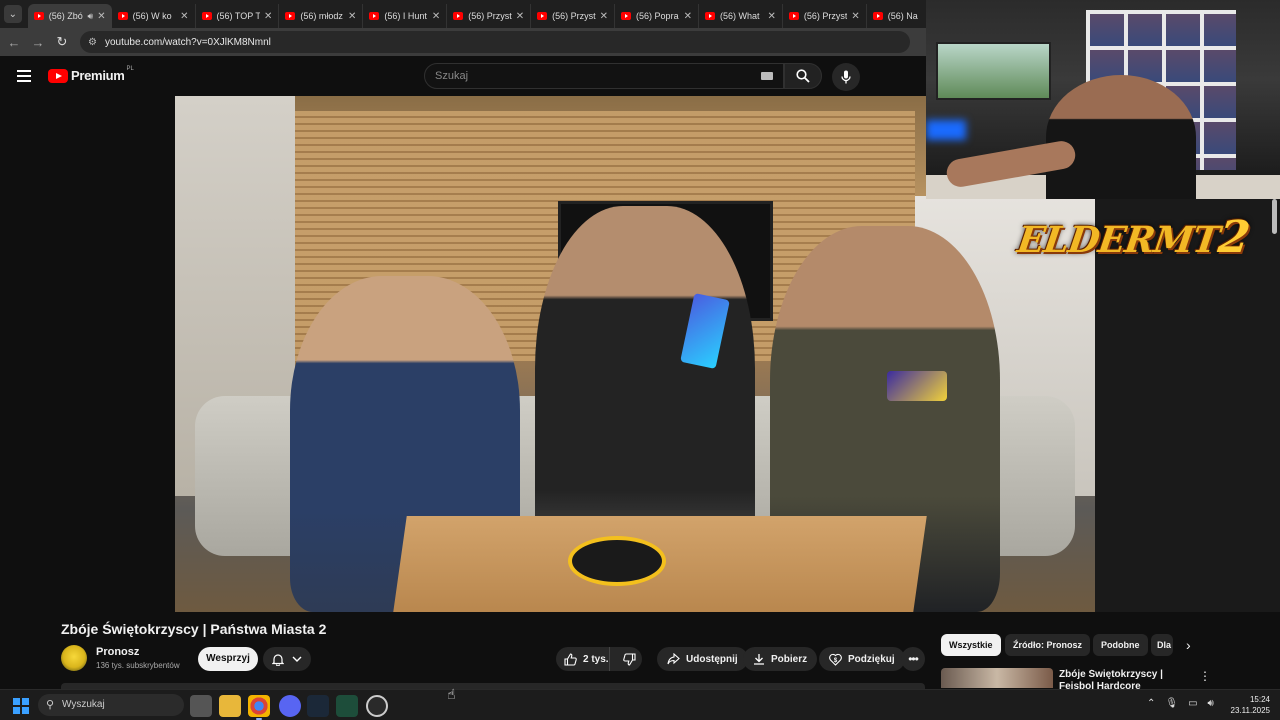  What do you see at coordinates (117, 652) in the screenshot?
I see `channel-name: Pronosz` at bounding box center [117, 652].